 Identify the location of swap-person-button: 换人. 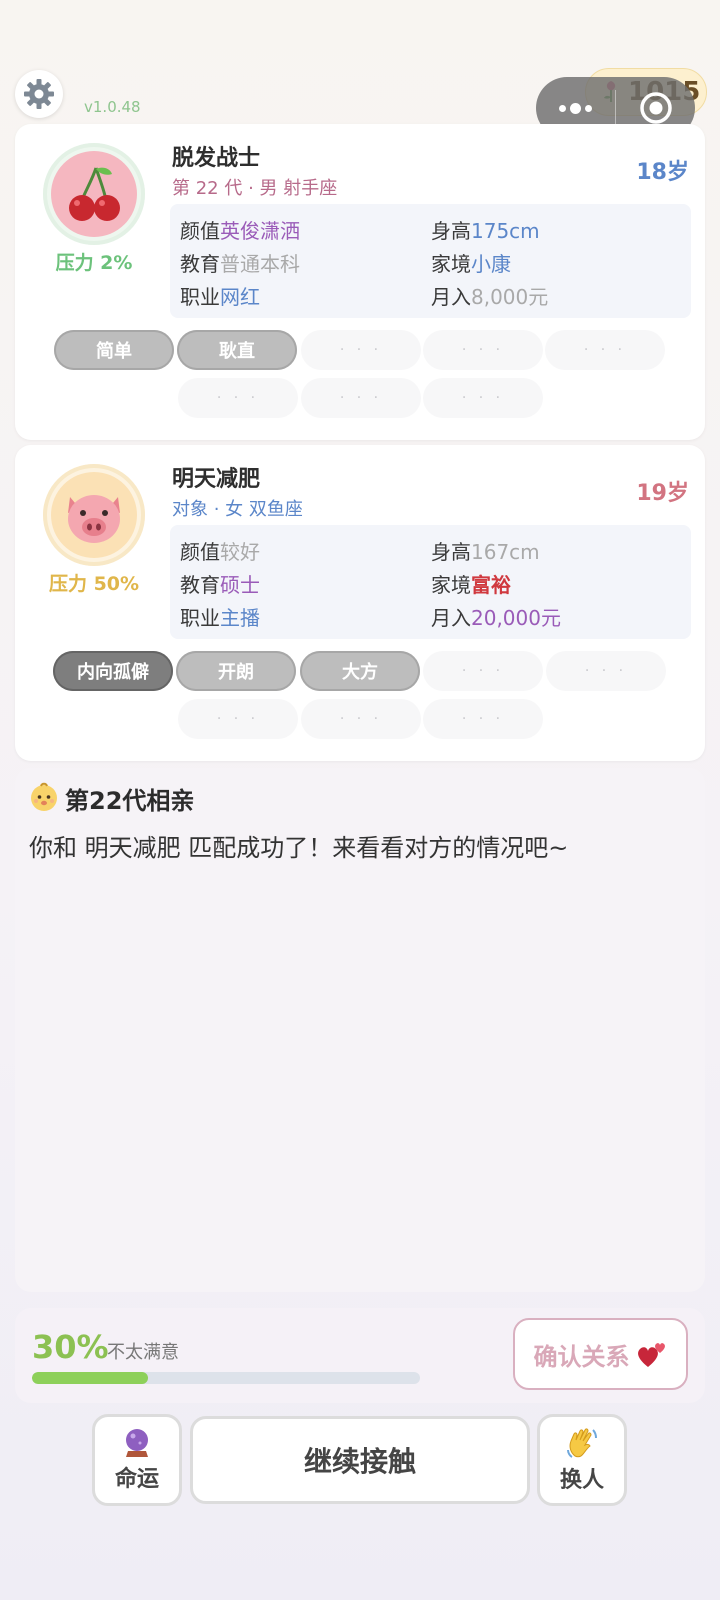
(582, 1460).